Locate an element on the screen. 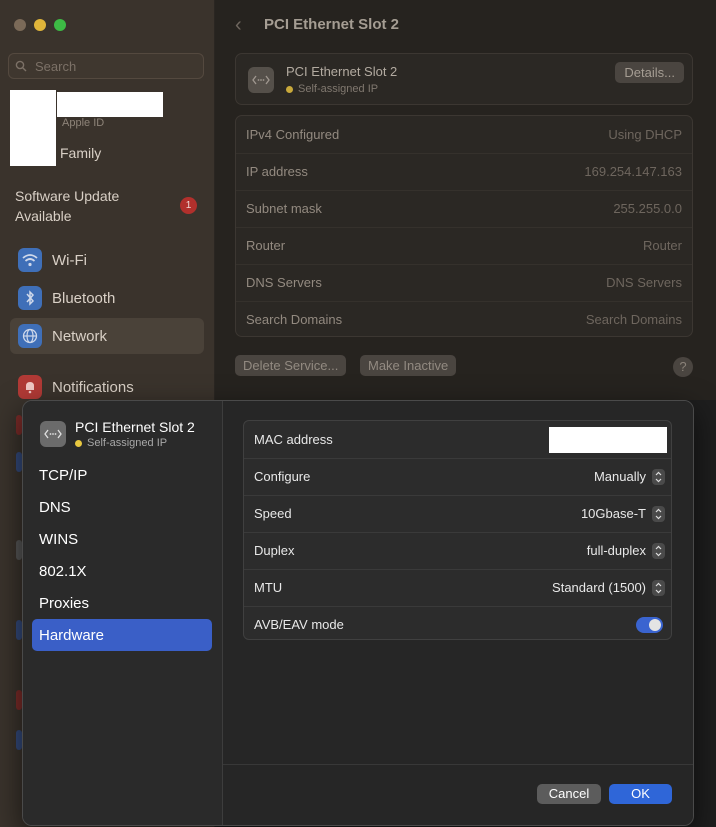  hw-row-duplex: Duplex full-duplex is located at coordinates (457, 551).